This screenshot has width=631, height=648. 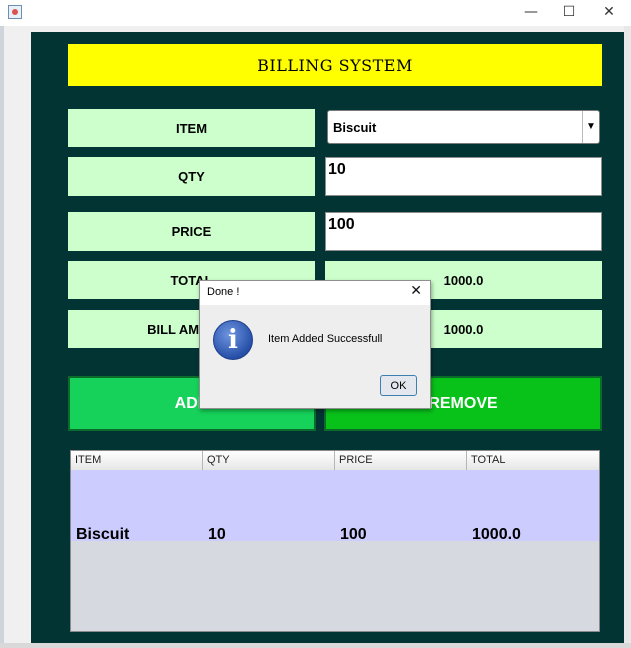 I want to click on java-app-icon, so click(x=15, y=12).